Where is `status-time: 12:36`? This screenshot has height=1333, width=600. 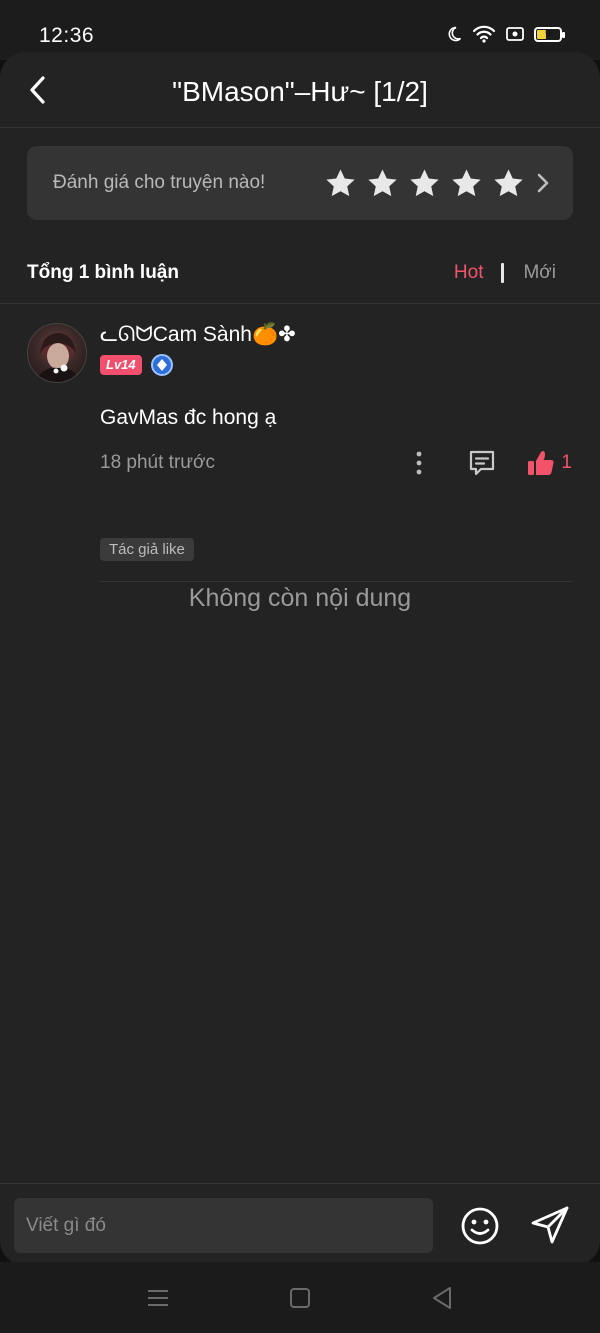
status-time: 12:36 is located at coordinates (67, 35).